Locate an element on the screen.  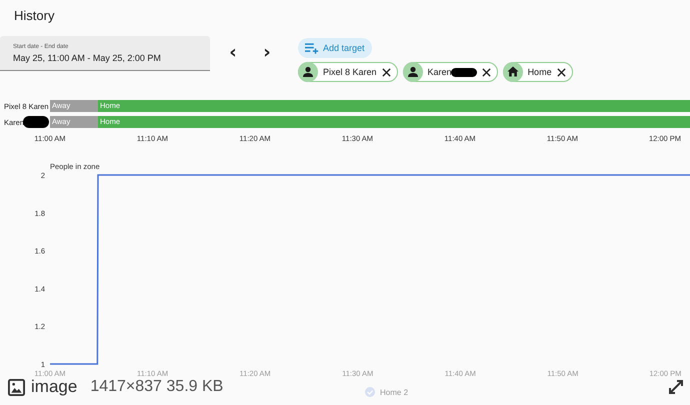
target-chip: Pixel 8 Karen is located at coordinates (348, 72).